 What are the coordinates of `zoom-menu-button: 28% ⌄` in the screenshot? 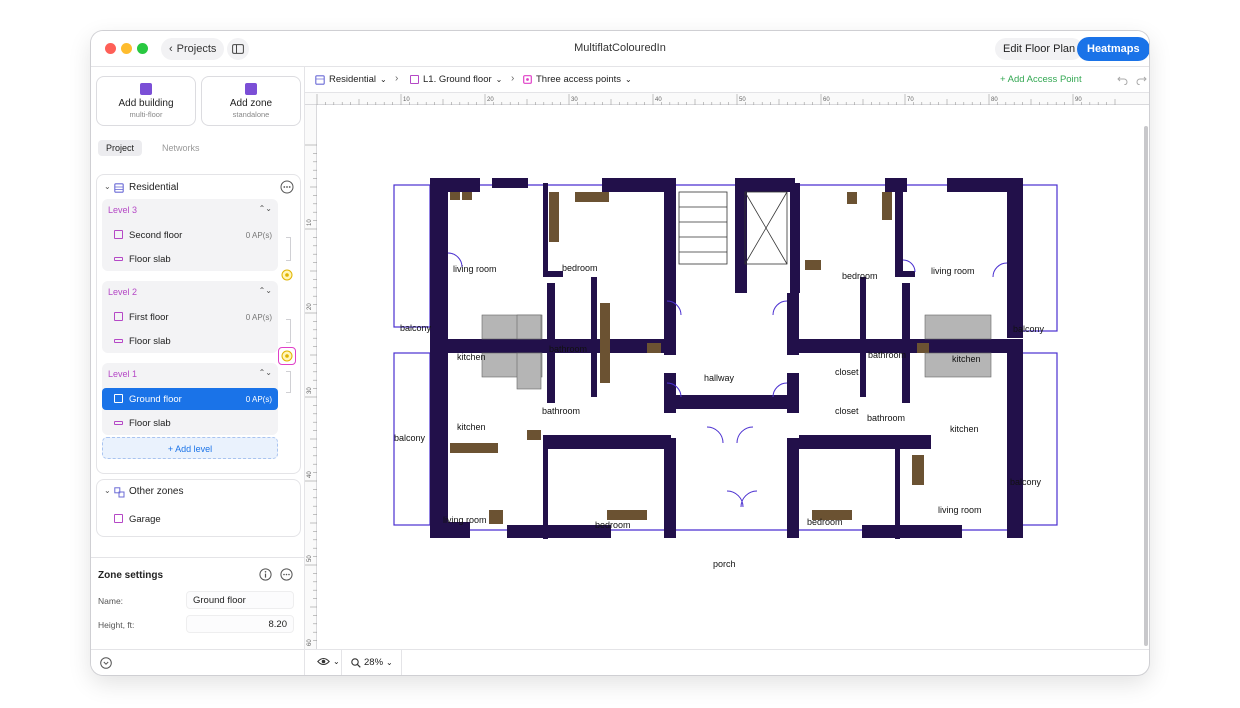 It's located at (372, 662).